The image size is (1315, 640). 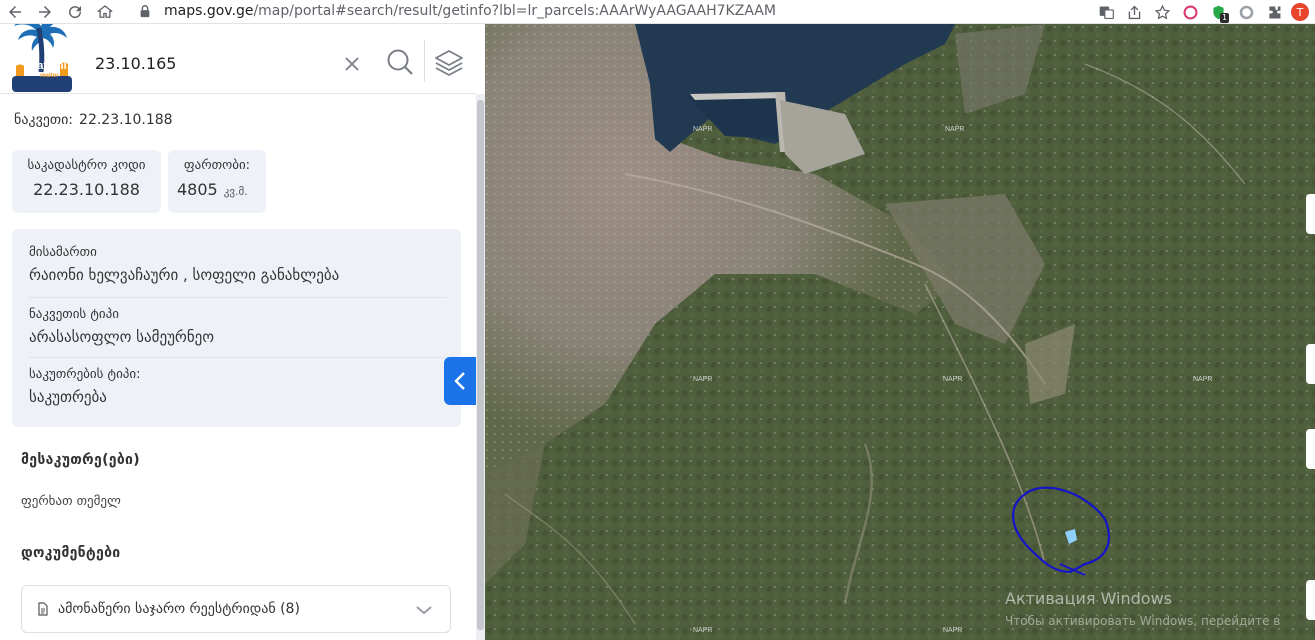 I want to click on extension-badge: 1, so click(x=1224, y=18).